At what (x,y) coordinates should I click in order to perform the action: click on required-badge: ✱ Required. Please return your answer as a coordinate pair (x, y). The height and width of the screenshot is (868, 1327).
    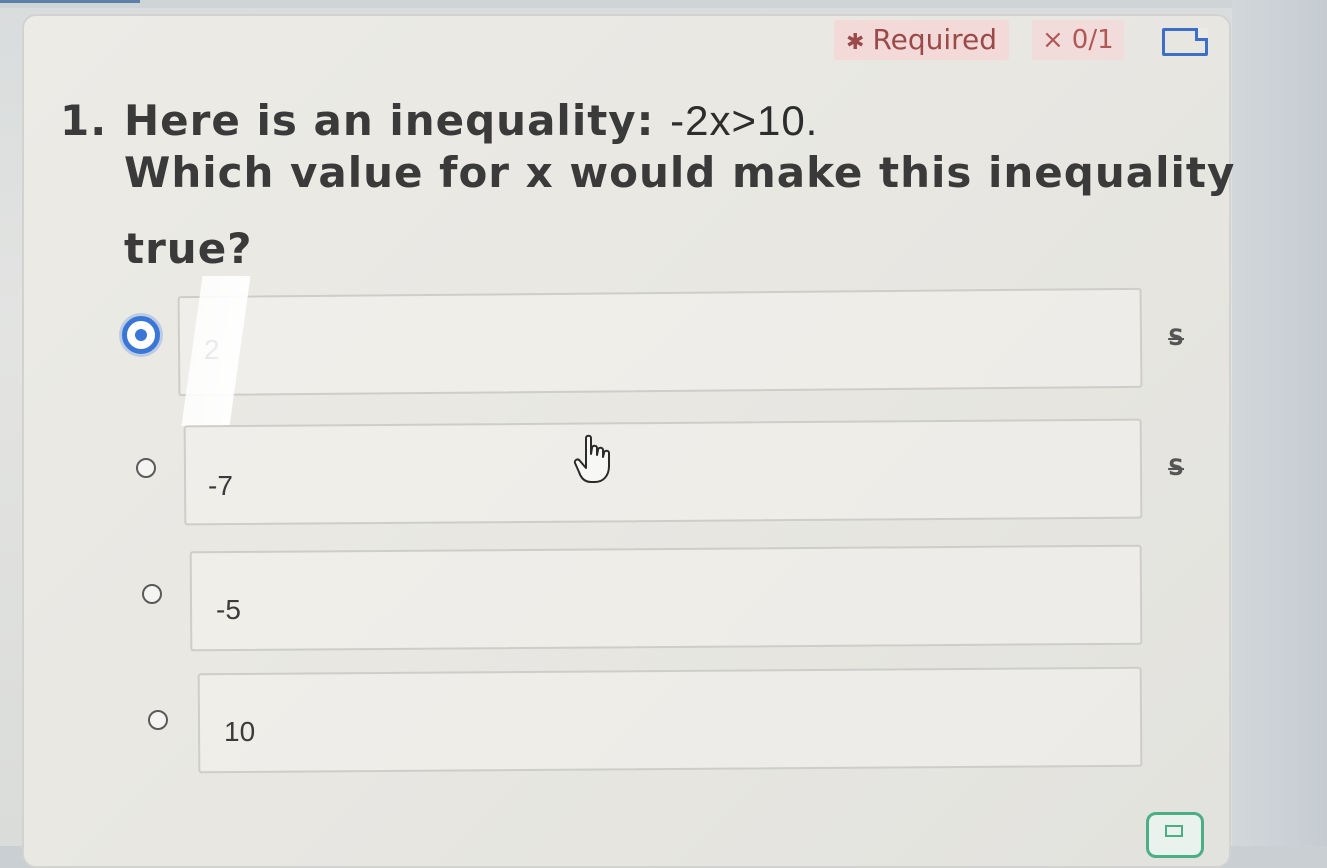
    Looking at the image, I should click on (922, 40).